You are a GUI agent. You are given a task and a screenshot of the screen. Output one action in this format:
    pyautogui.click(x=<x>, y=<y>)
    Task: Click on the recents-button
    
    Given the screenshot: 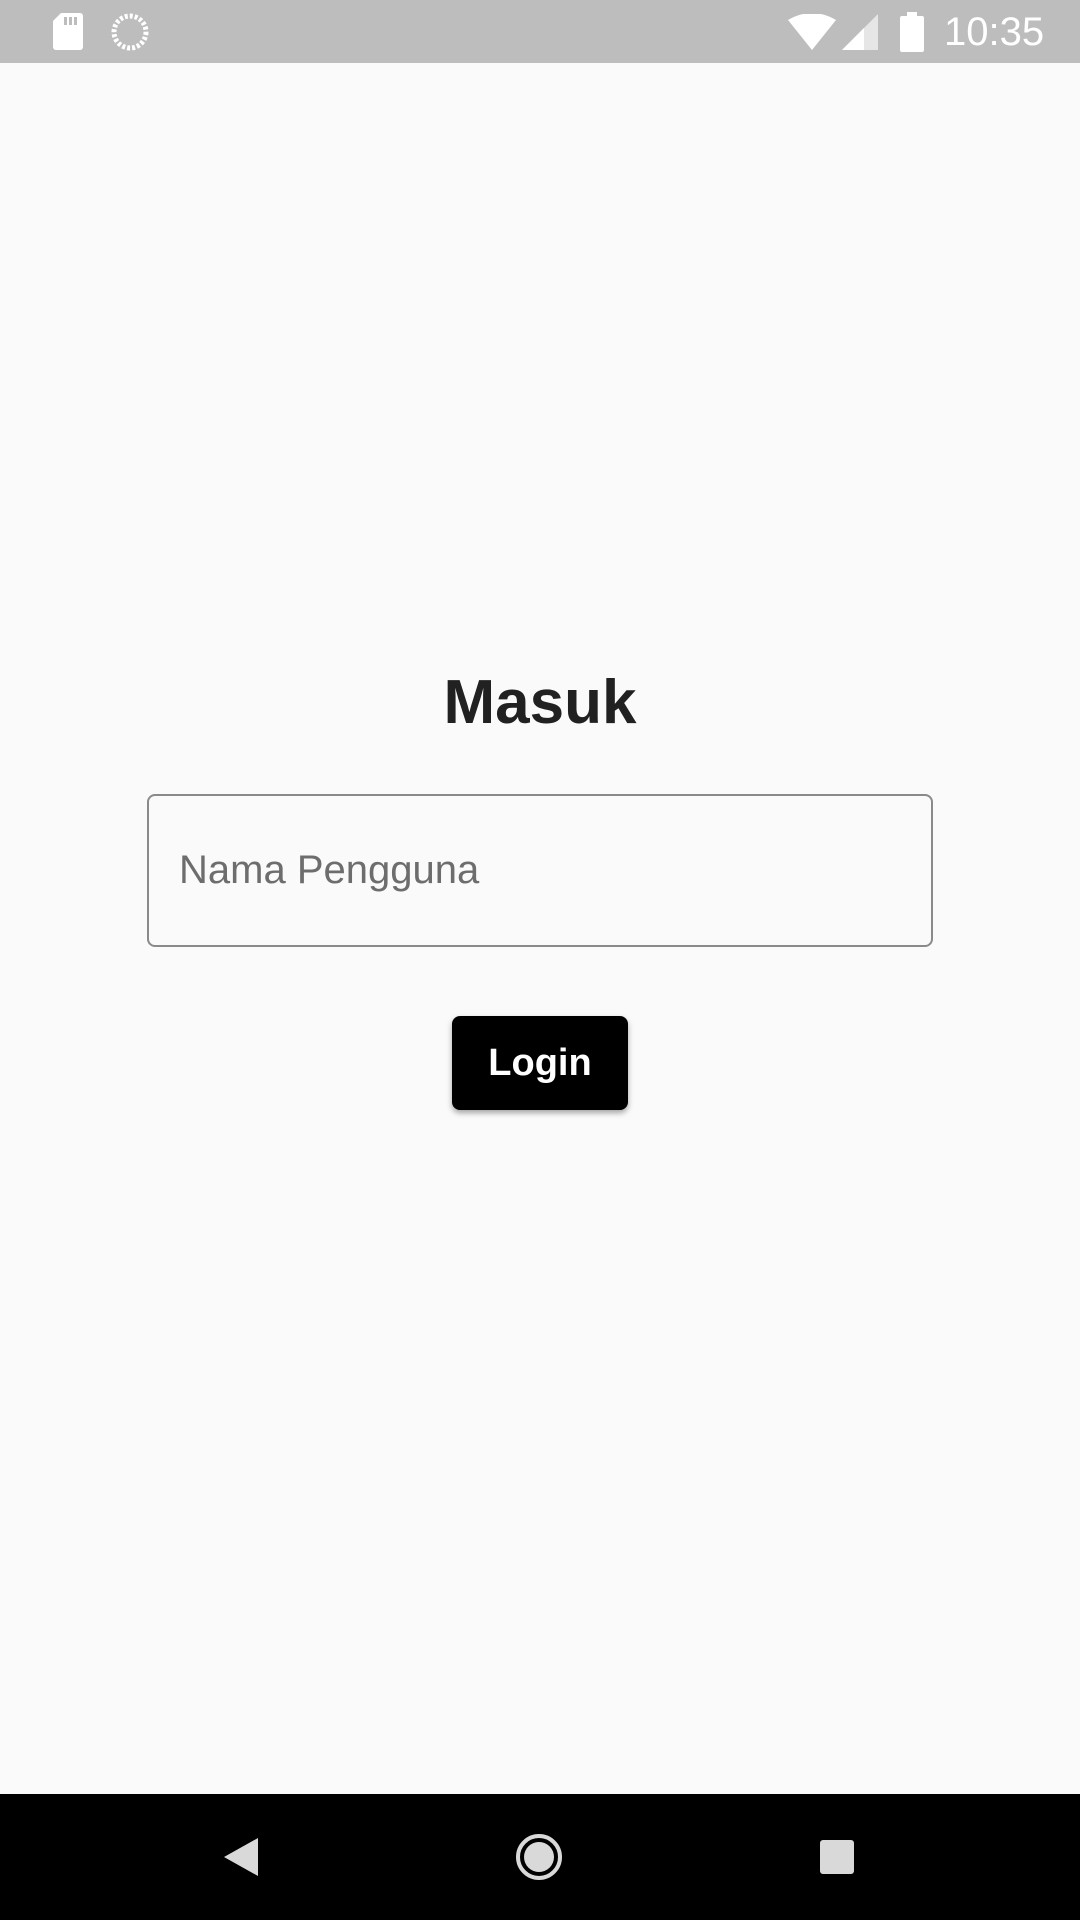 What is the action you would take?
    pyautogui.click(x=837, y=1857)
    